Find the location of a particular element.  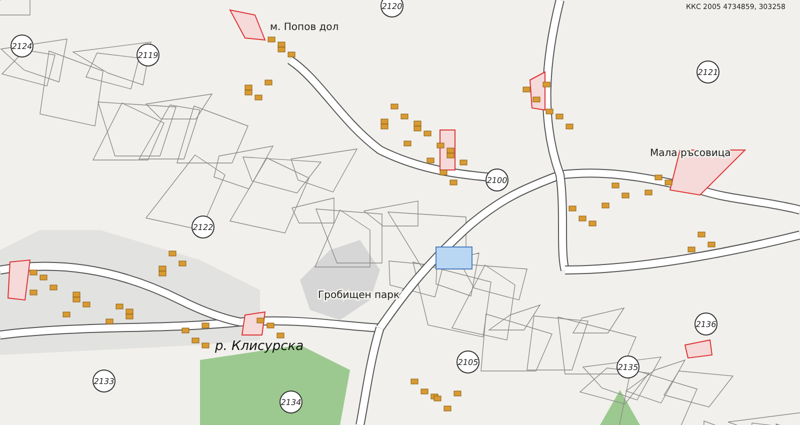

block-number-marker: 2122 is located at coordinates (203, 227).